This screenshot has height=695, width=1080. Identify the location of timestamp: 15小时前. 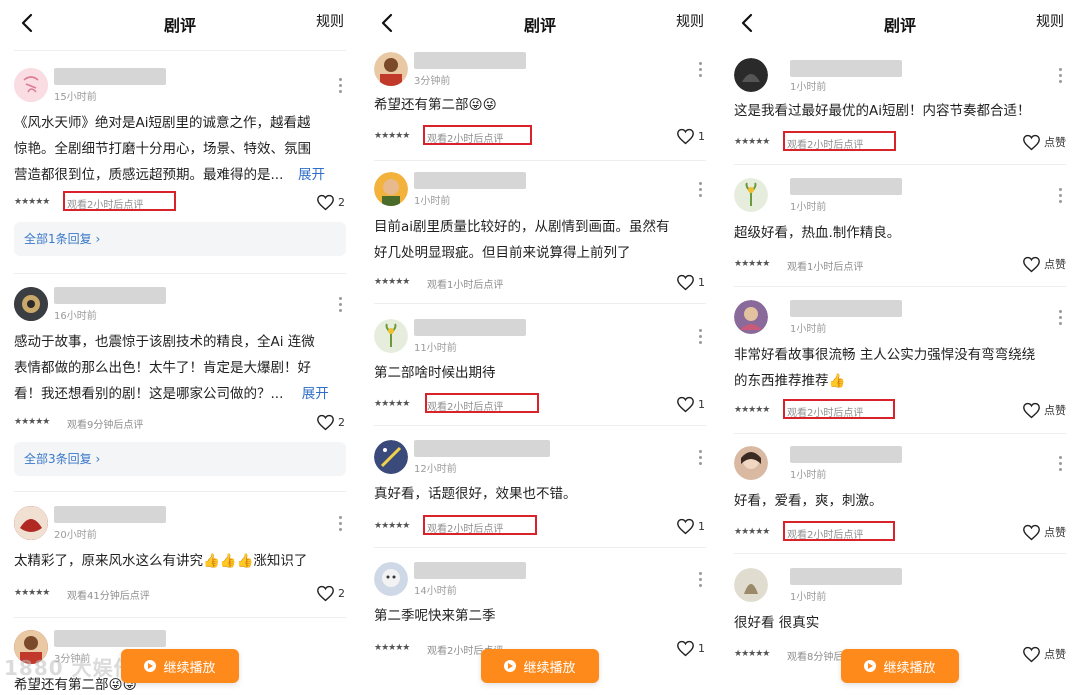
(75, 97).